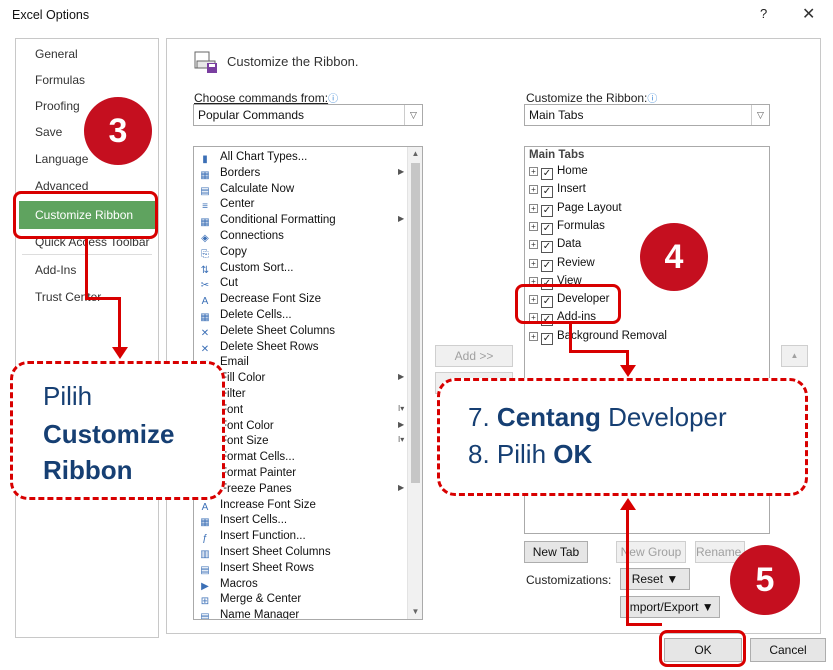 Image resolution: width=833 pixels, height=670 pixels. Describe the element at coordinates (670, 607) in the screenshot. I see `import-export-button: Import/Export ▼` at that location.